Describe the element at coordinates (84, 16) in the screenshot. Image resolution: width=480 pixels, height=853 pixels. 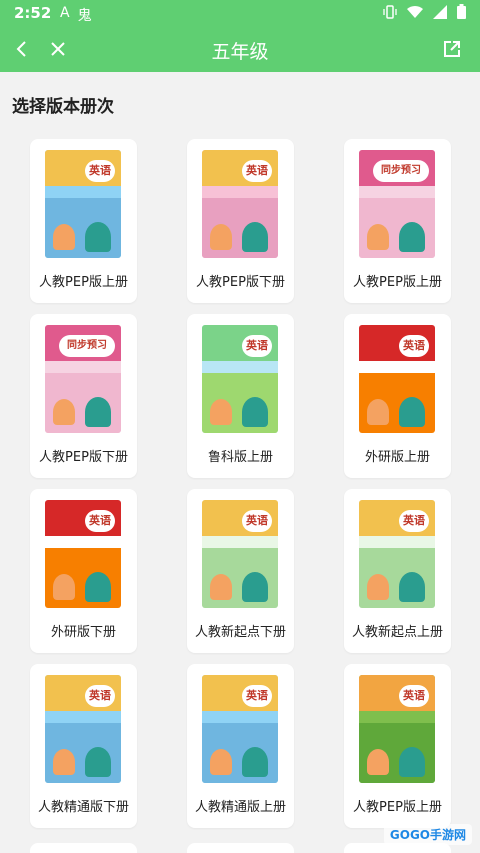
I see `notification-ghost-icon: 鬼` at that location.